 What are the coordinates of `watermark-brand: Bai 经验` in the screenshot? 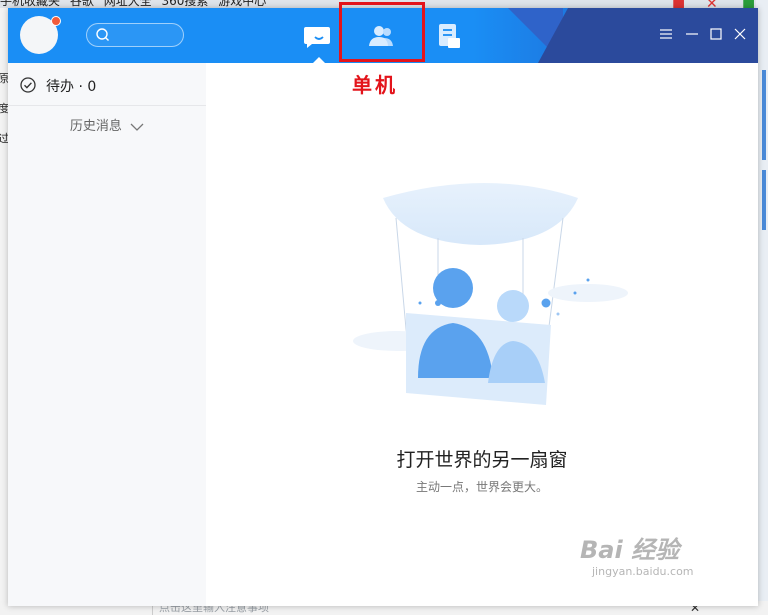 It's located at (630, 550).